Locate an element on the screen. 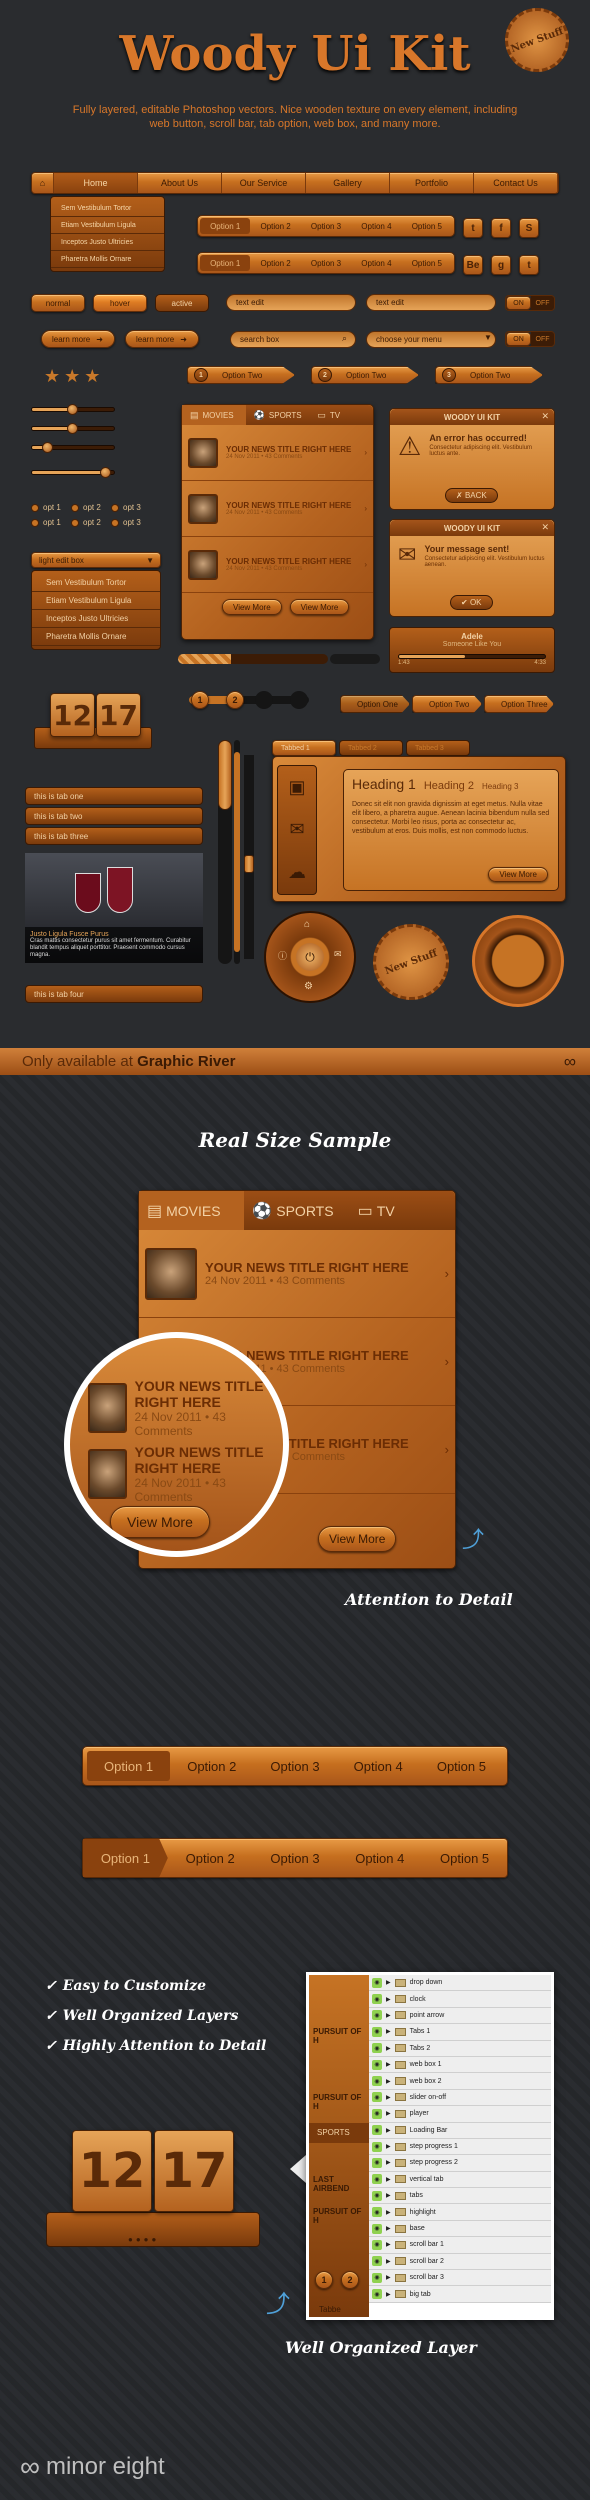  learn-more-button-1: learn more ➜ is located at coordinates (78, 339).